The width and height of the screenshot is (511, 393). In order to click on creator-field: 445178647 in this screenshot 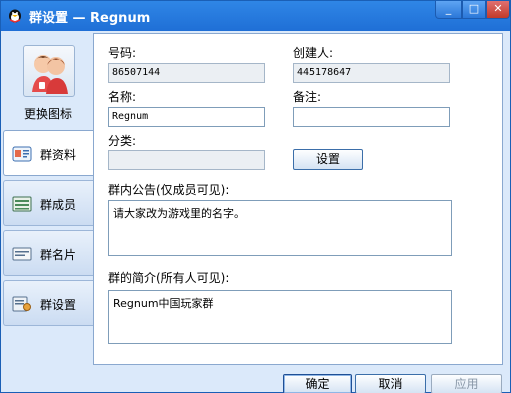, I will do `click(371, 73)`.